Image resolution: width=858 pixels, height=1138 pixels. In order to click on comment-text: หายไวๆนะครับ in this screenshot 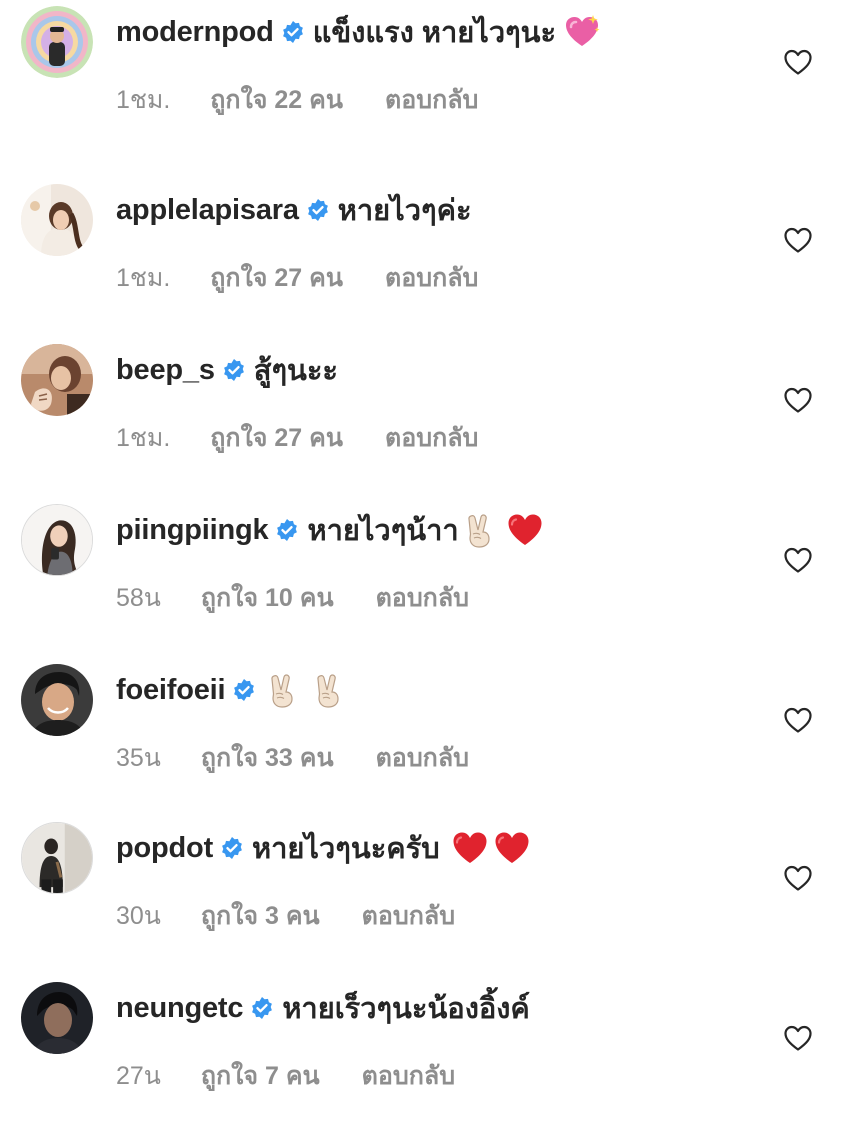, I will do `click(346, 849)`.